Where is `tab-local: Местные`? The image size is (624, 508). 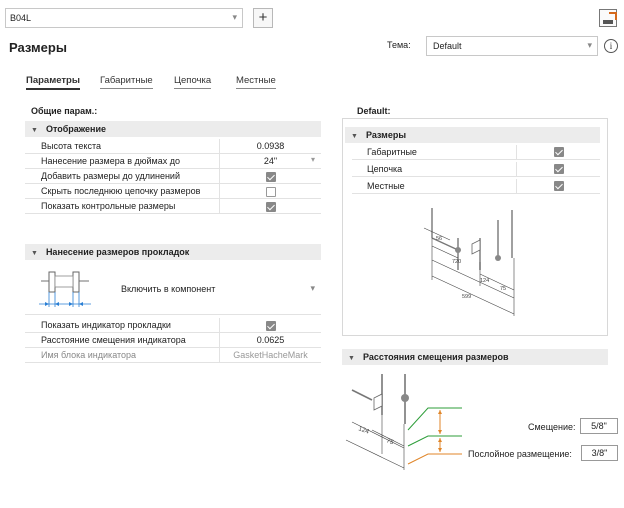
tab-local: Местные is located at coordinates (256, 82).